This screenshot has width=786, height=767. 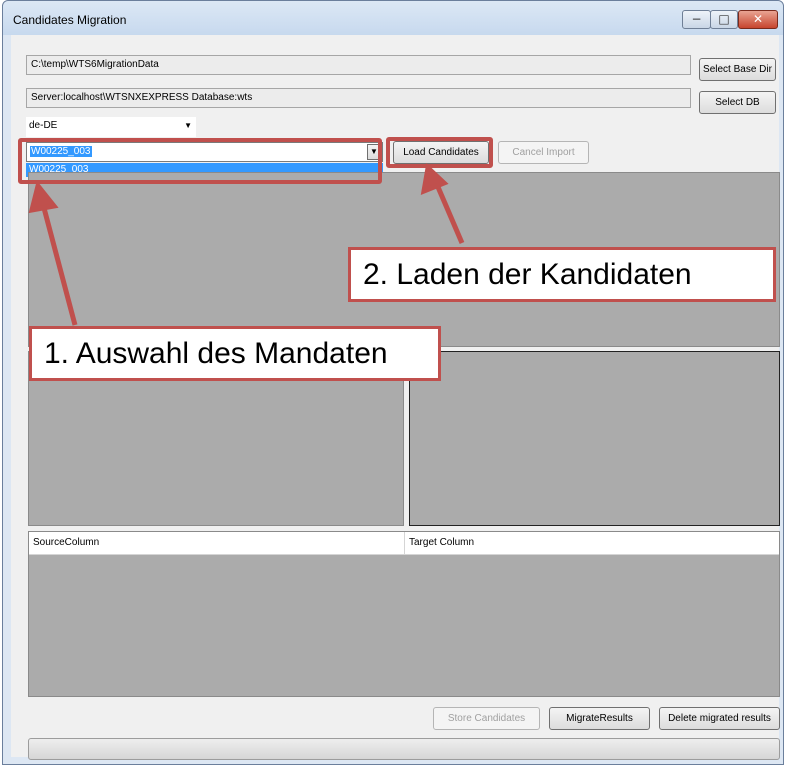 I want to click on annotation-step1: 1. Auswahl des Mandaten, so click(x=235, y=353).